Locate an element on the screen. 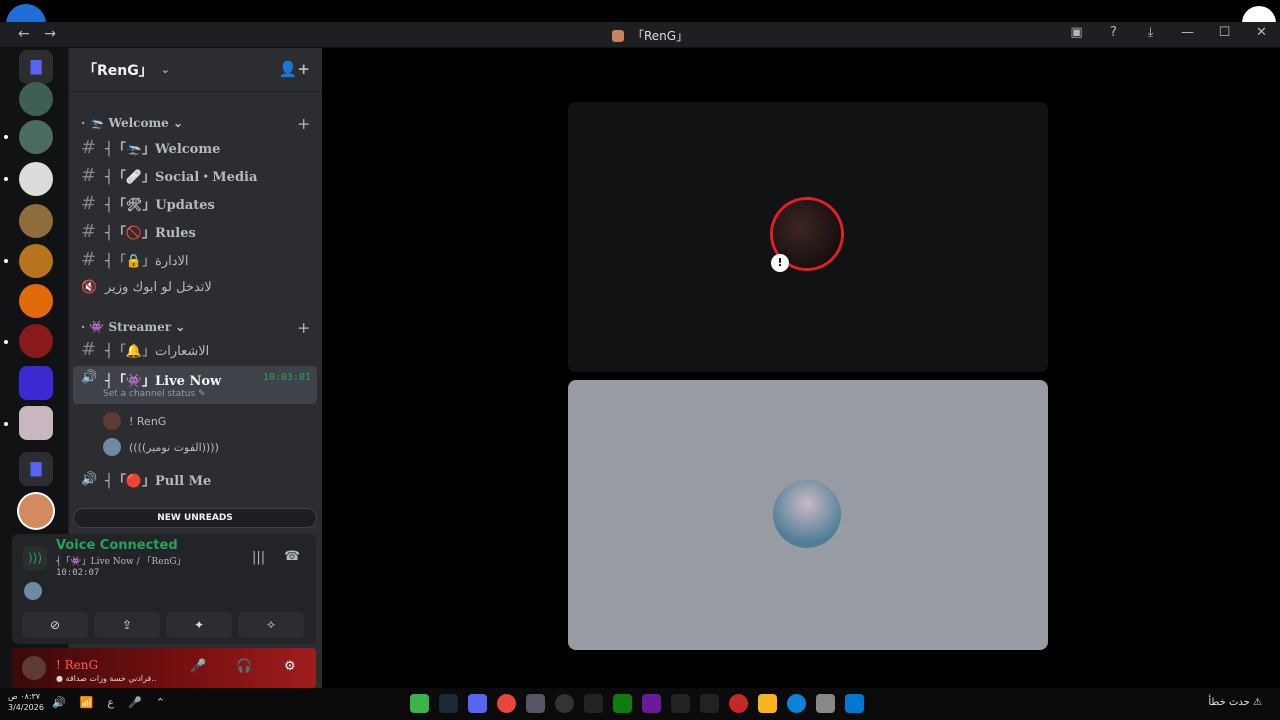 The image size is (1280, 720). capcut-icon is located at coordinates (680, 703).